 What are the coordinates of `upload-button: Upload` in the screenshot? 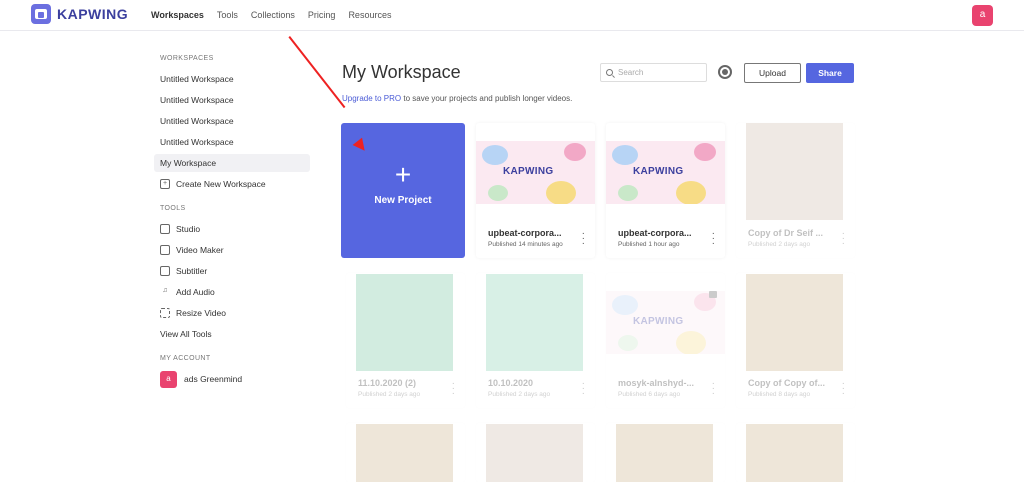 It's located at (772, 73).